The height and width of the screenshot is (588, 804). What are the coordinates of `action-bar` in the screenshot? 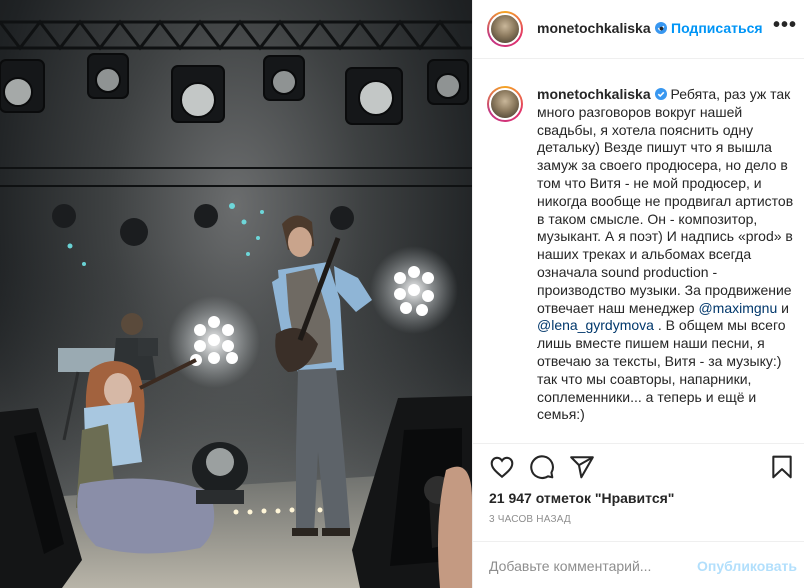 It's located at (638, 467).